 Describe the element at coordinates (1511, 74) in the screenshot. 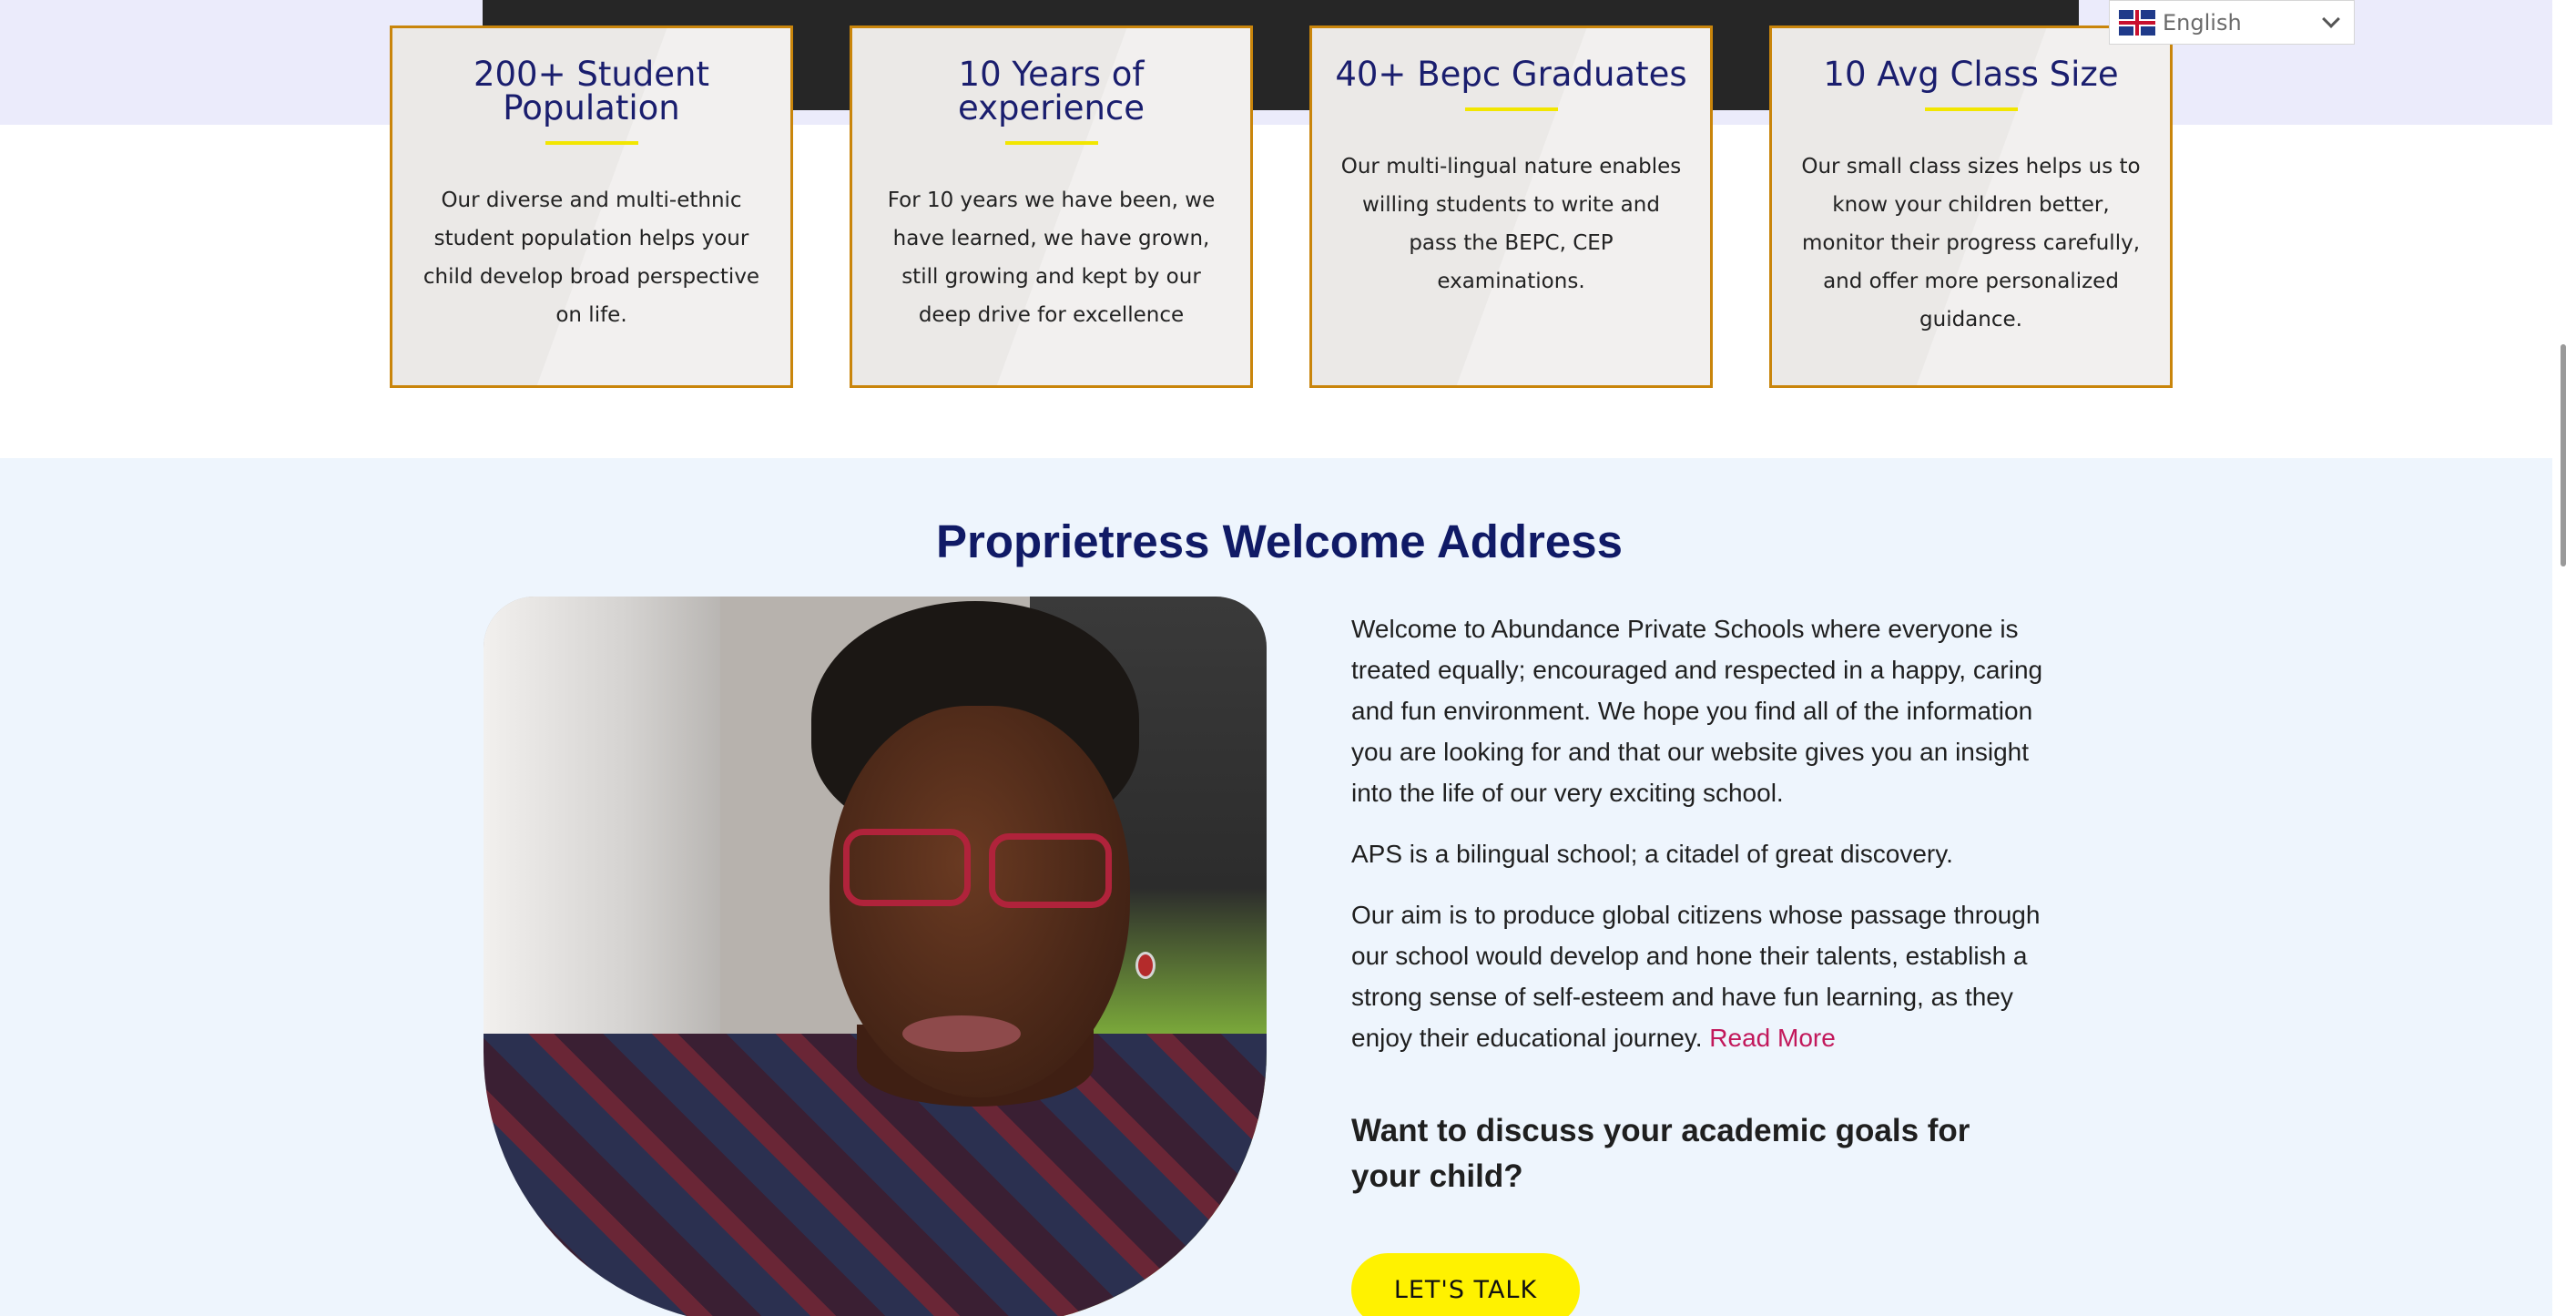

I see `stat-title: 40+ Bepc Graduates` at that location.